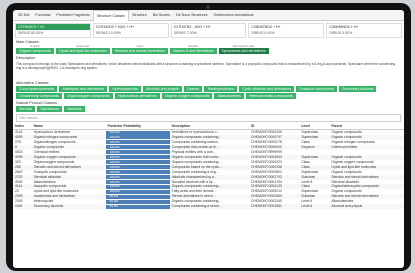 This screenshot has width=415, height=273. What do you see at coordinates (36, 103) in the screenshot?
I see `natural-product-label: Natural Product Classes` at bounding box center [36, 103].